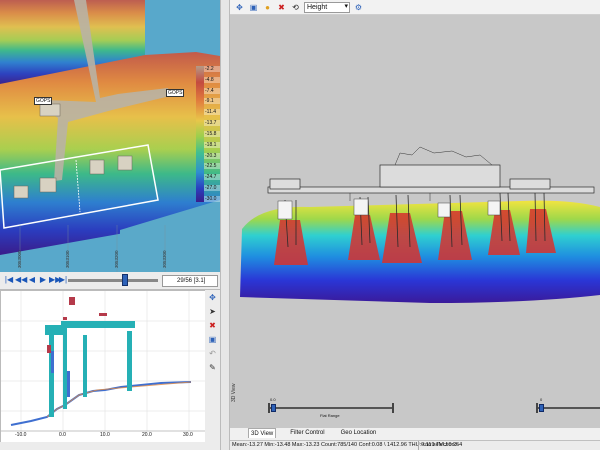  I want to click on light-bulb-icon: ●, so click(267, 7).